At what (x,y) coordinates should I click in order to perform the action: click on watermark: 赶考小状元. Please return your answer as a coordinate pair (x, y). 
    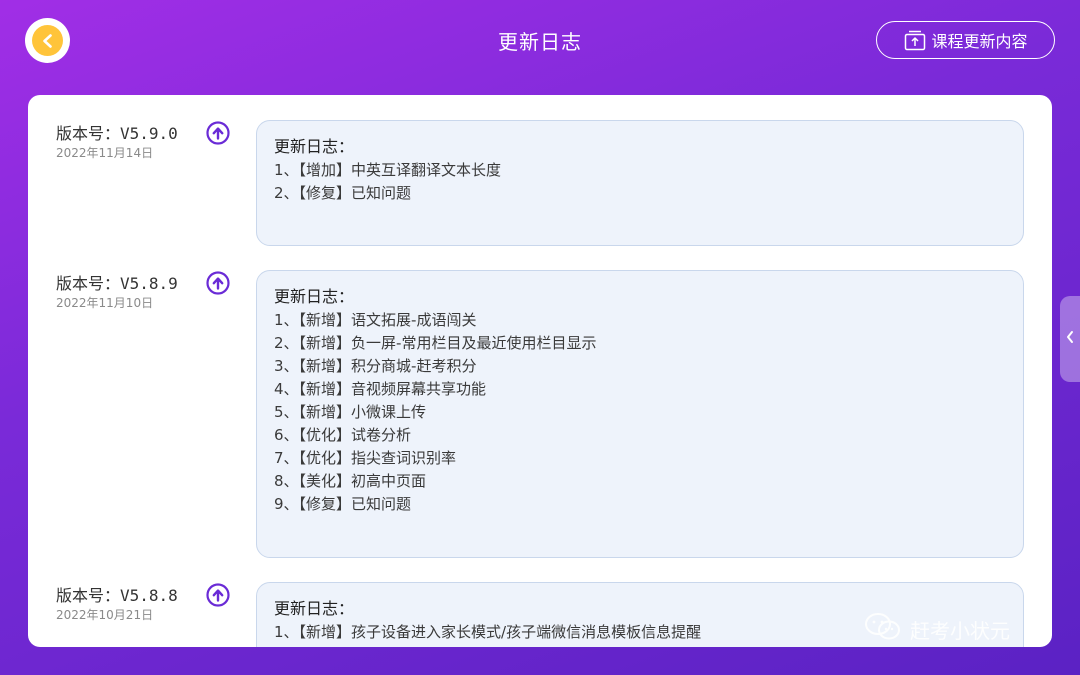
    Looking at the image, I should click on (937, 629).